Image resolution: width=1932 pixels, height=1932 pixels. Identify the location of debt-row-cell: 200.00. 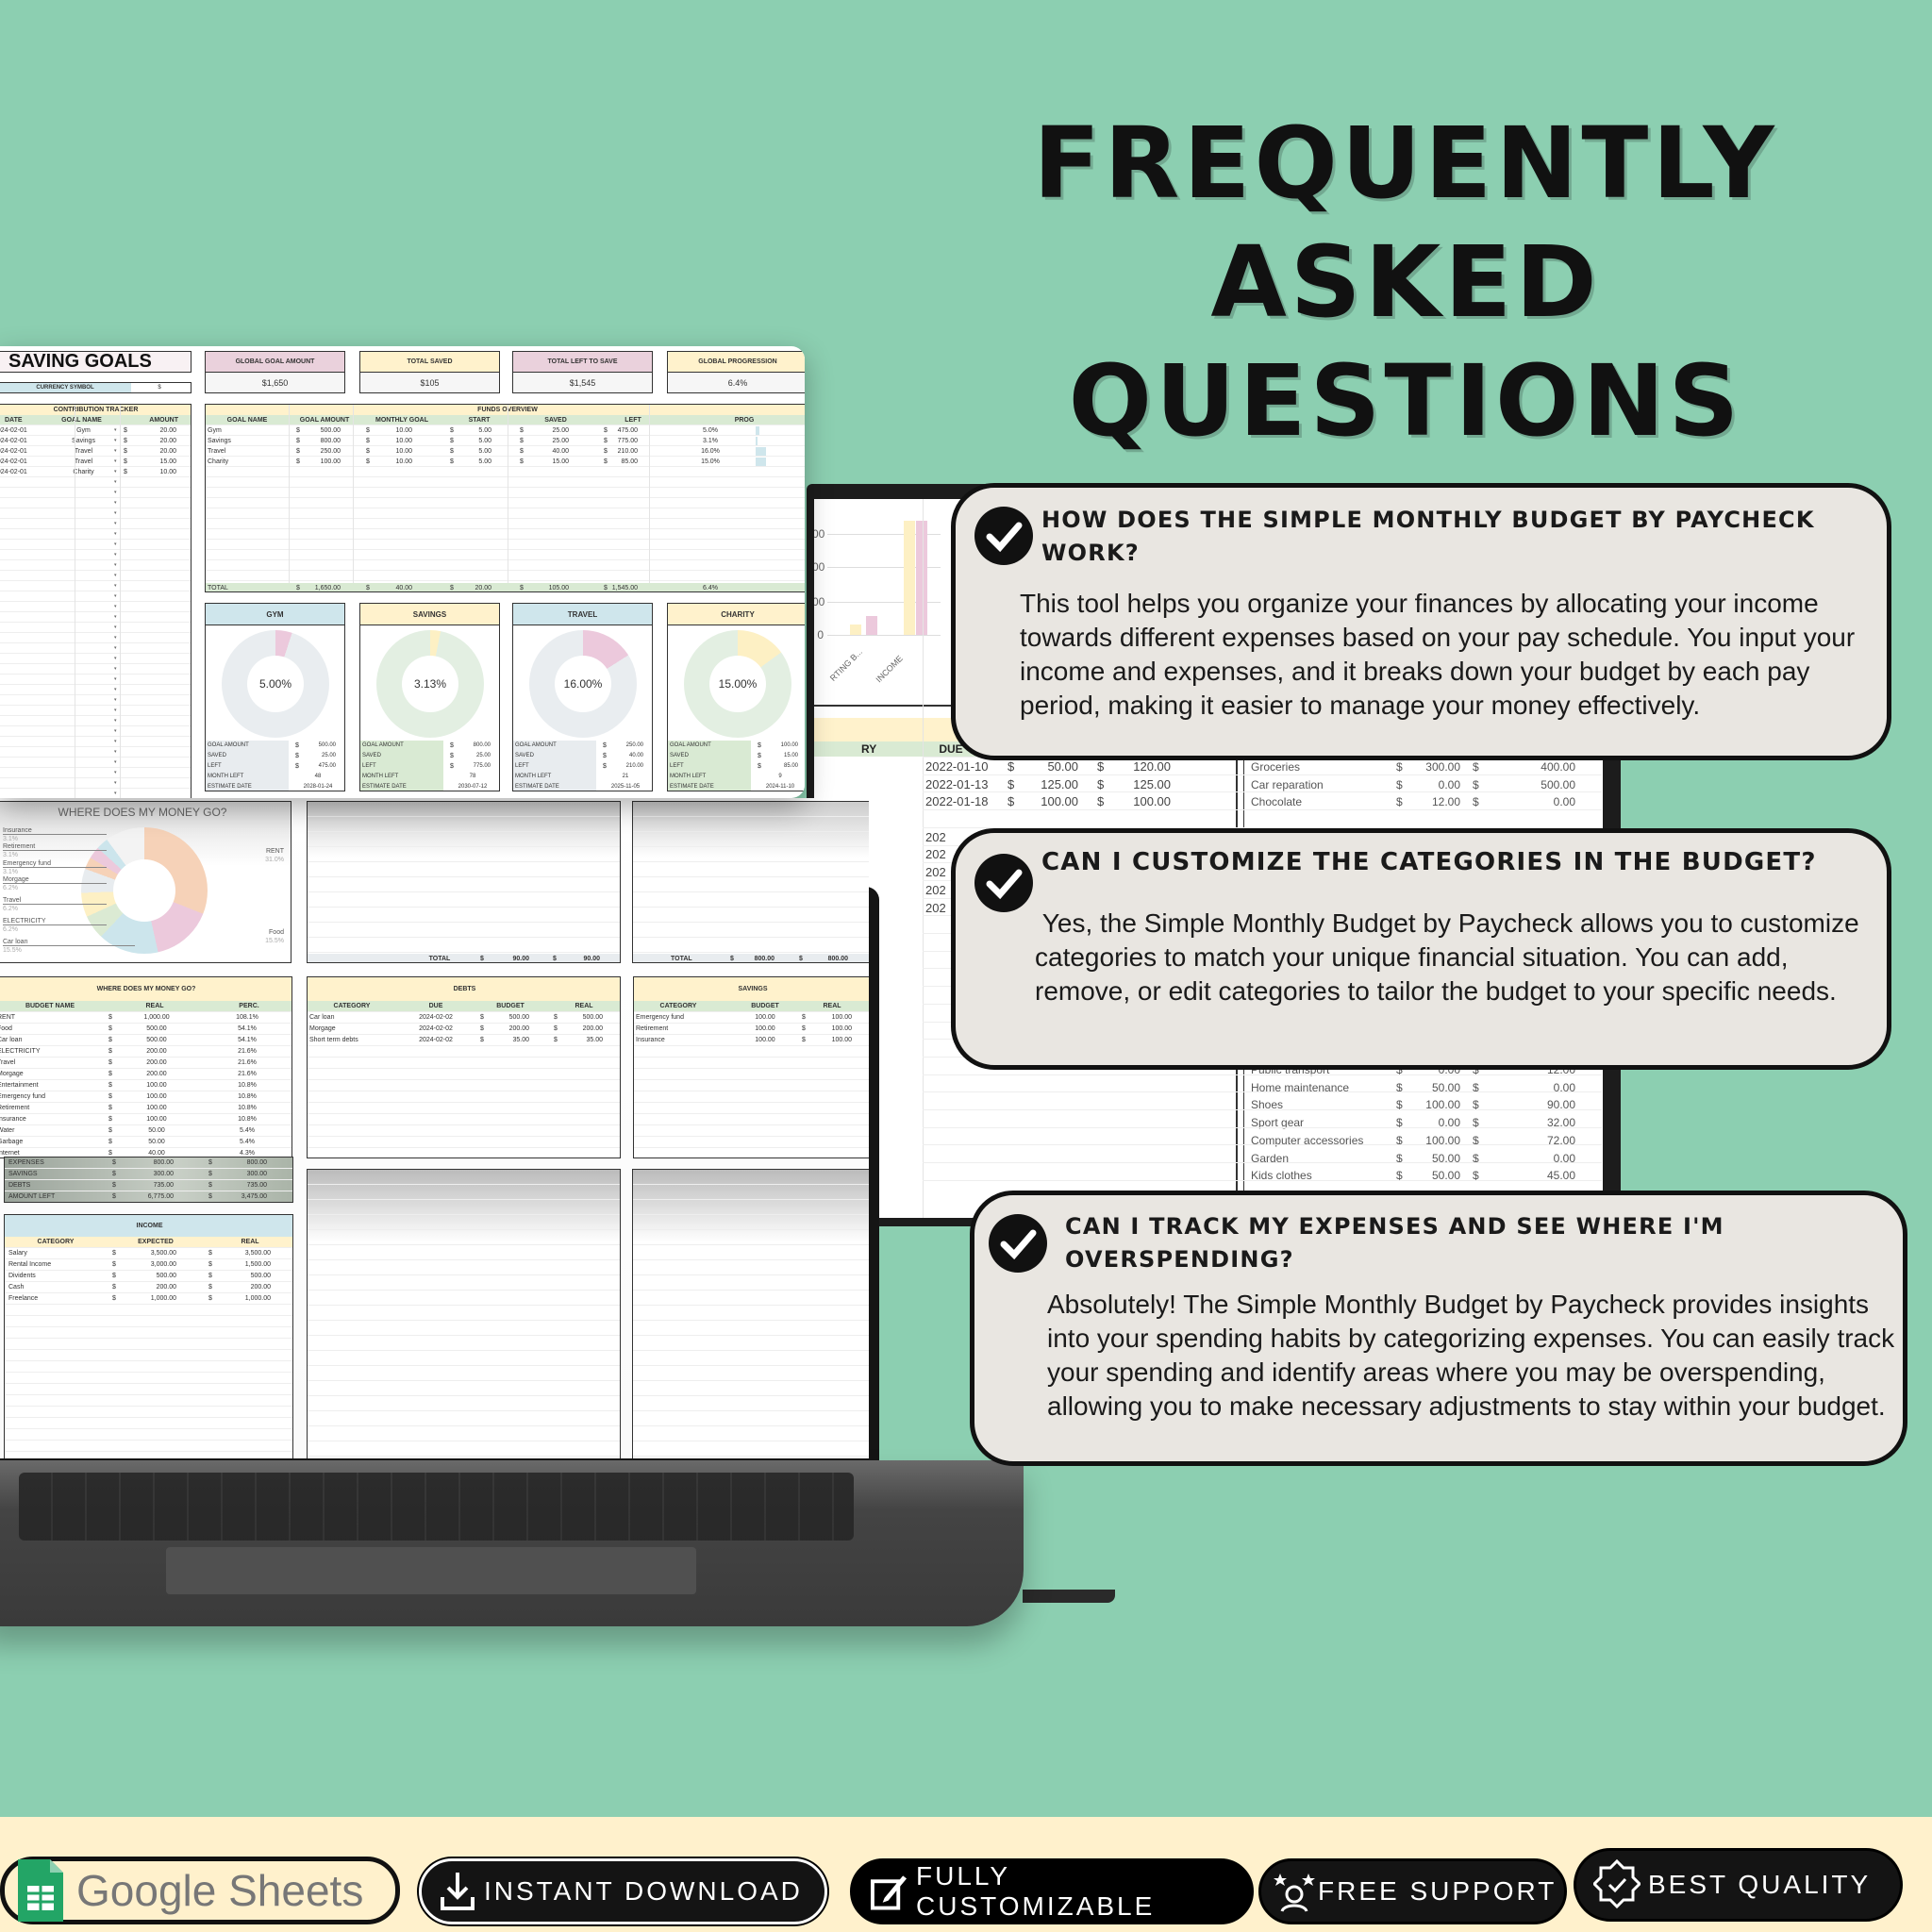
(518, 1028).